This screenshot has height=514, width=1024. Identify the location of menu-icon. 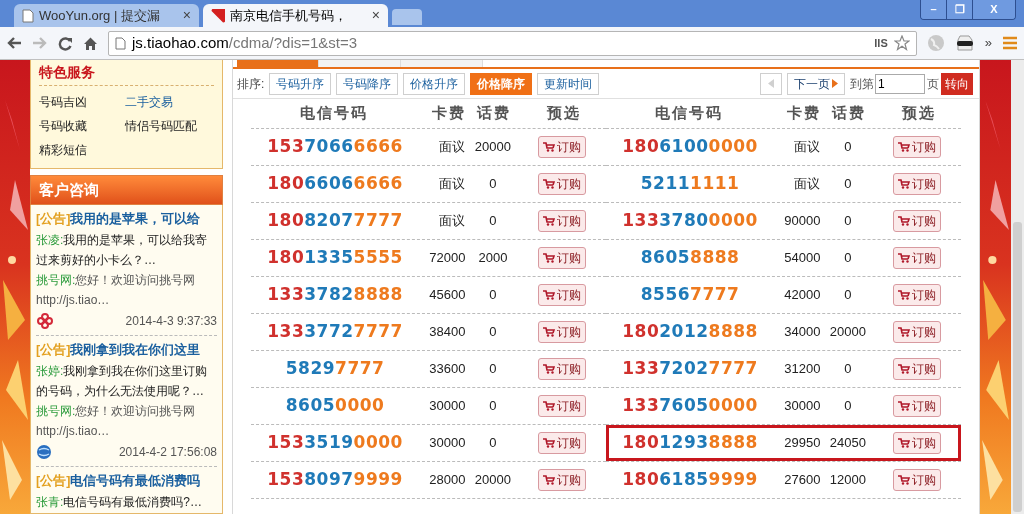
(1010, 43).